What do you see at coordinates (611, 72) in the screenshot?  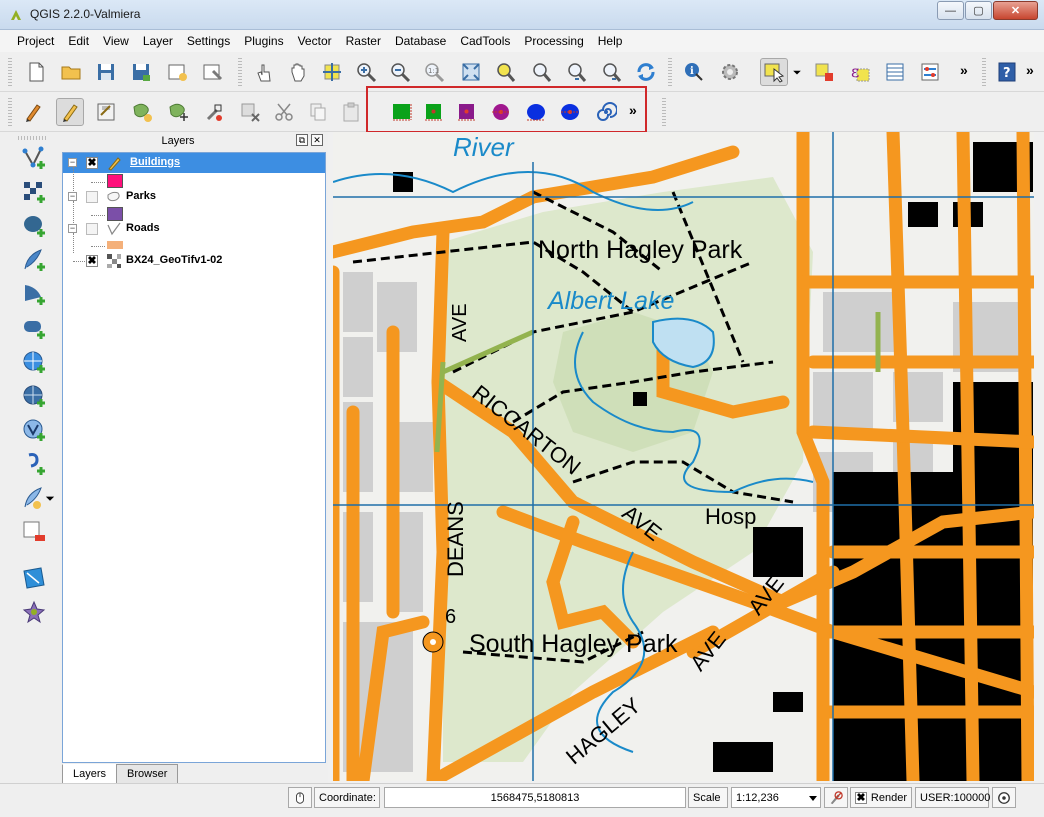 I see `zoom-next-button` at bounding box center [611, 72].